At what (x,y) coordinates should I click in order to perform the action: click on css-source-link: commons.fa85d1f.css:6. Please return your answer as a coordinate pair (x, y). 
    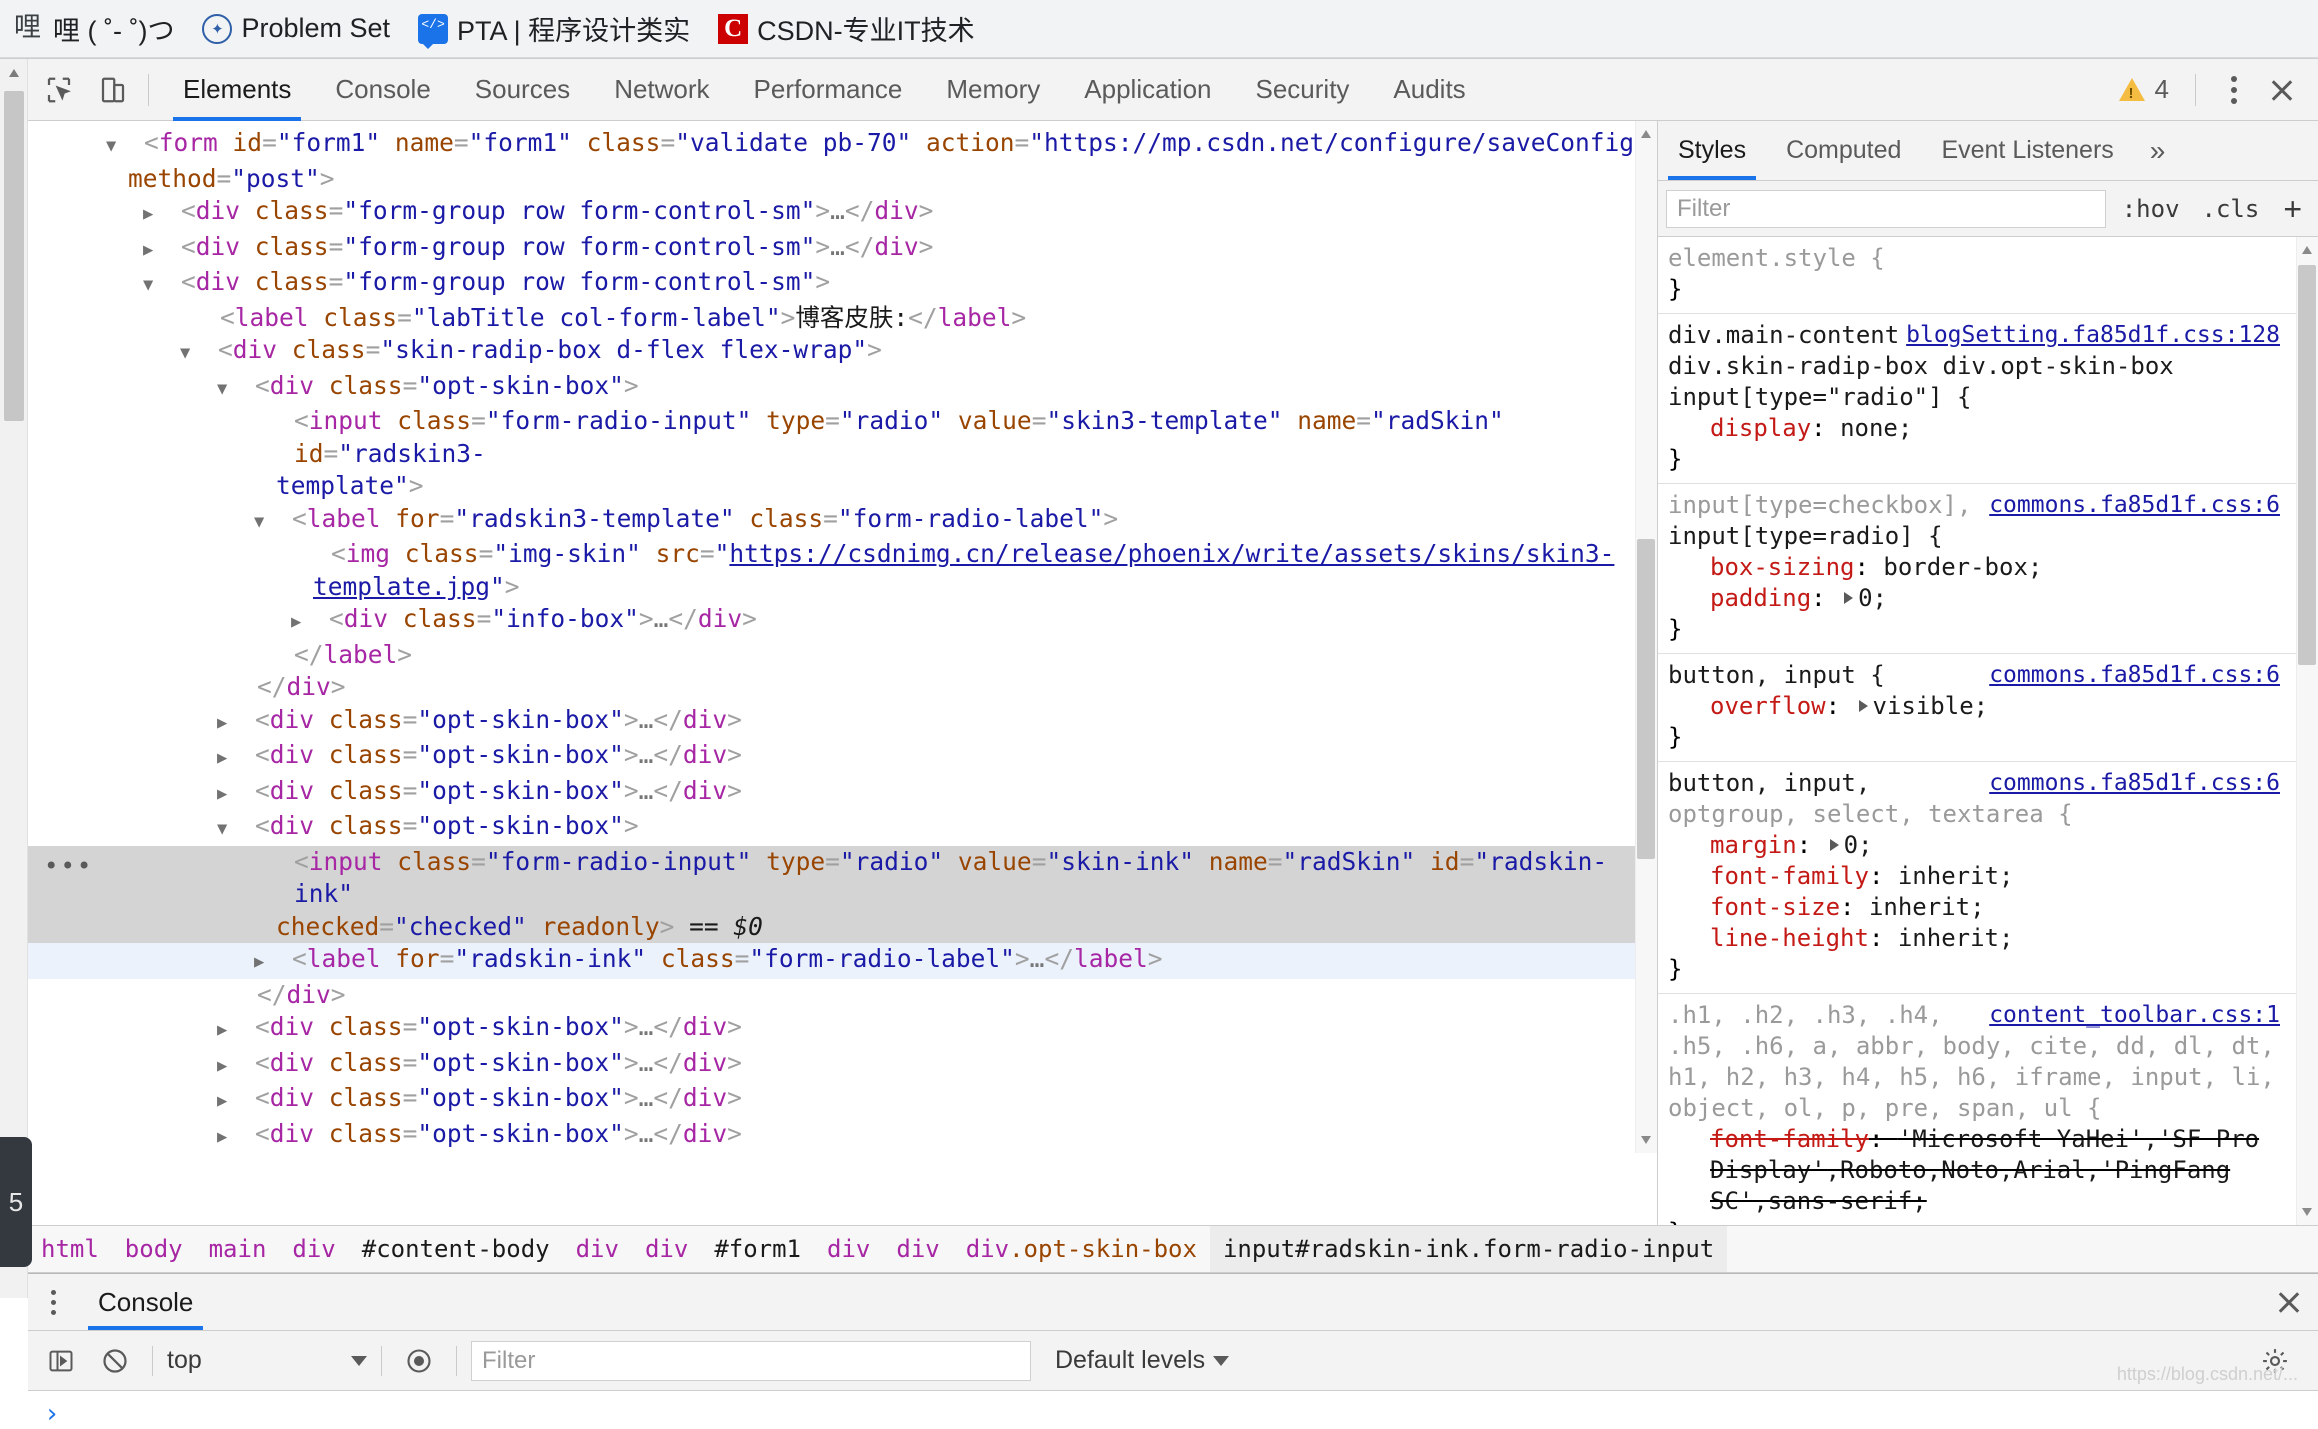
    Looking at the image, I should click on (2134, 783).